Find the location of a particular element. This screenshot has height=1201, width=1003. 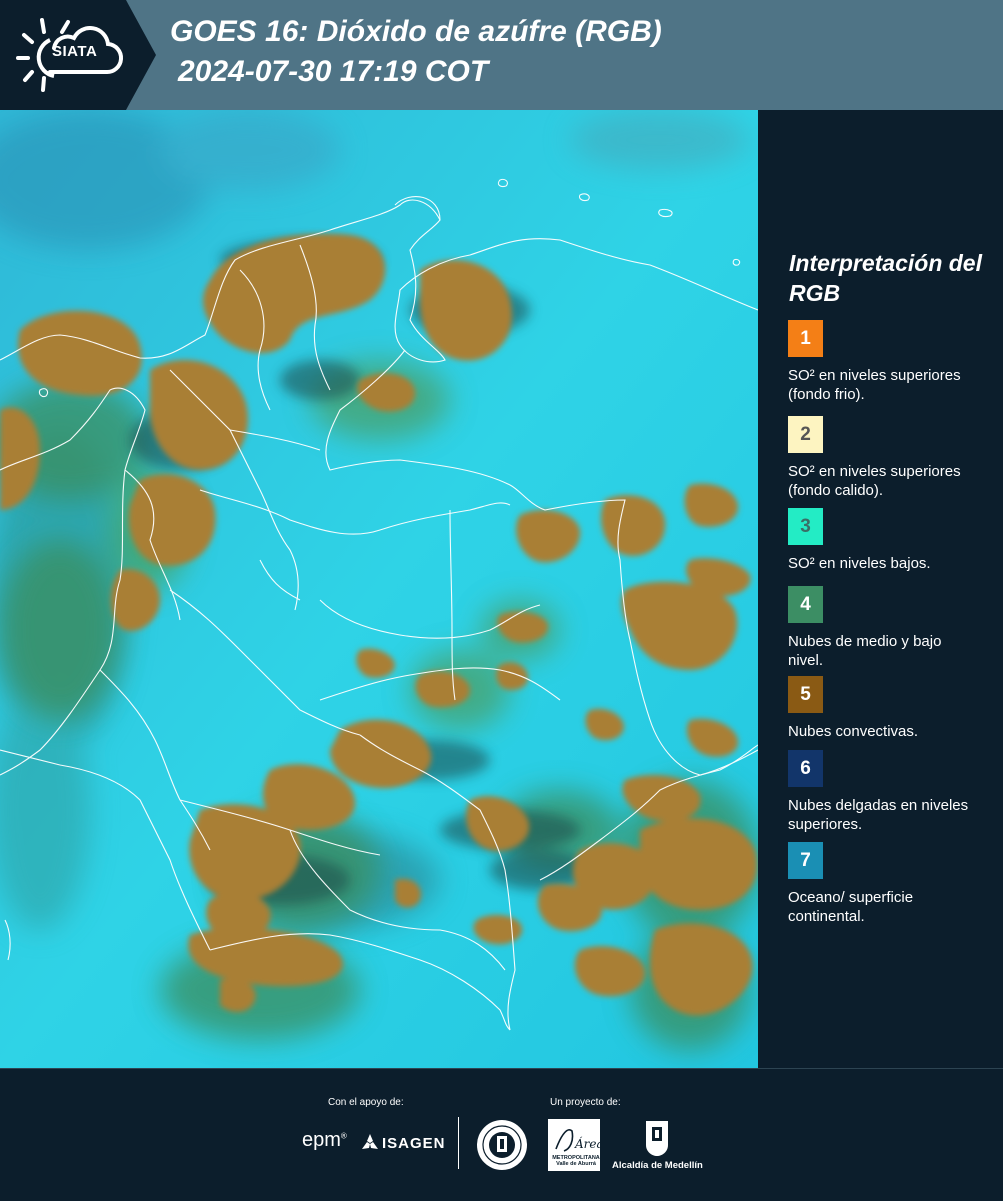

legend-number-5: 5 is located at coordinates (805, 694).